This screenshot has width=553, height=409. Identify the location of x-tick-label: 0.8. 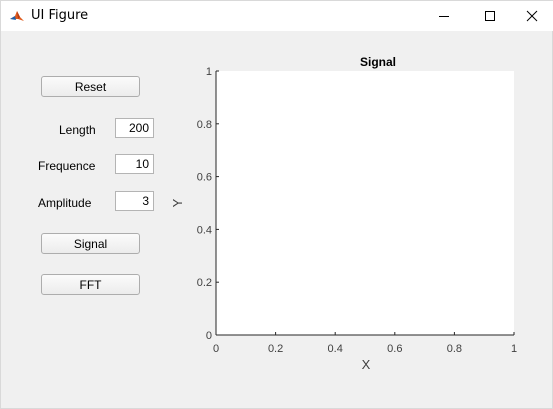
(454, 349).